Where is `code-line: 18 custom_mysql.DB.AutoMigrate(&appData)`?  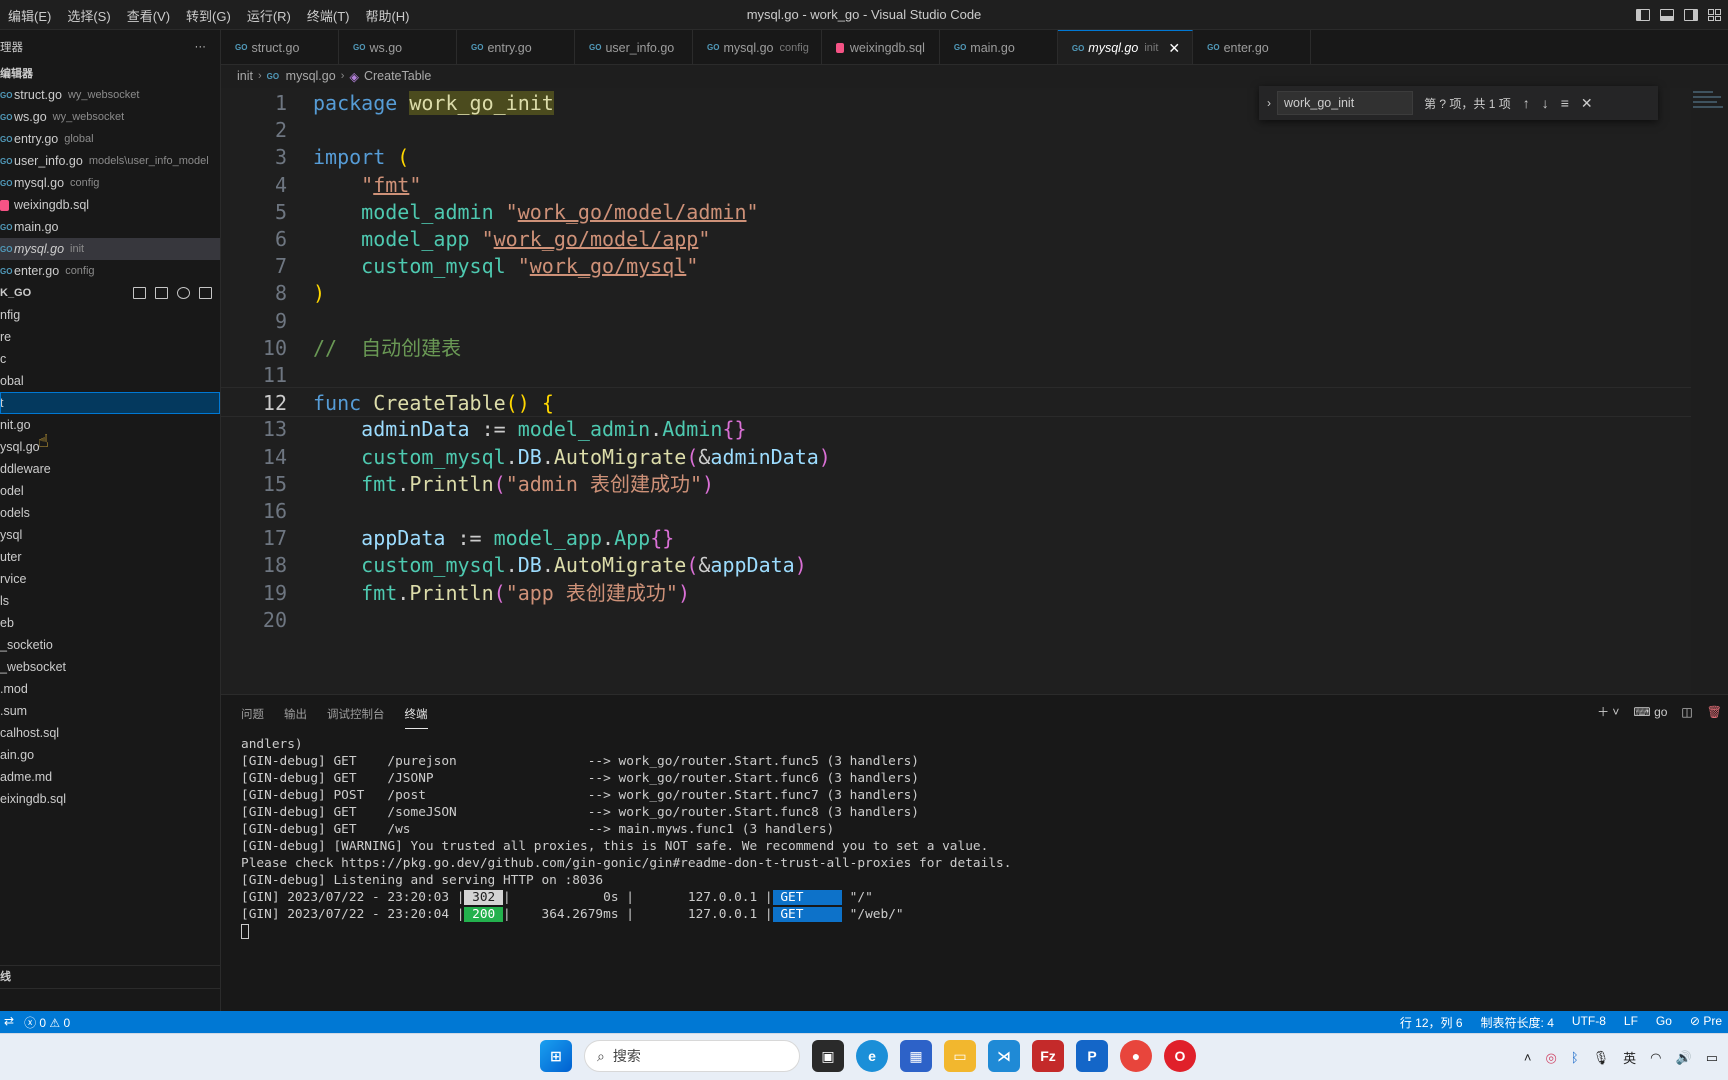 code-line: 18 custom_mysql.DB.AutoMigrate(&appData) is located at coordinates (956, 565).